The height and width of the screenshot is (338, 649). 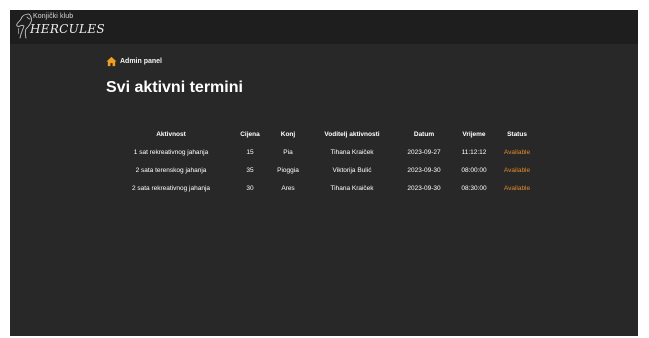 I want to click on cell-activity: 1 sat rekreativnog jahanja, so click(x=171, y=152).